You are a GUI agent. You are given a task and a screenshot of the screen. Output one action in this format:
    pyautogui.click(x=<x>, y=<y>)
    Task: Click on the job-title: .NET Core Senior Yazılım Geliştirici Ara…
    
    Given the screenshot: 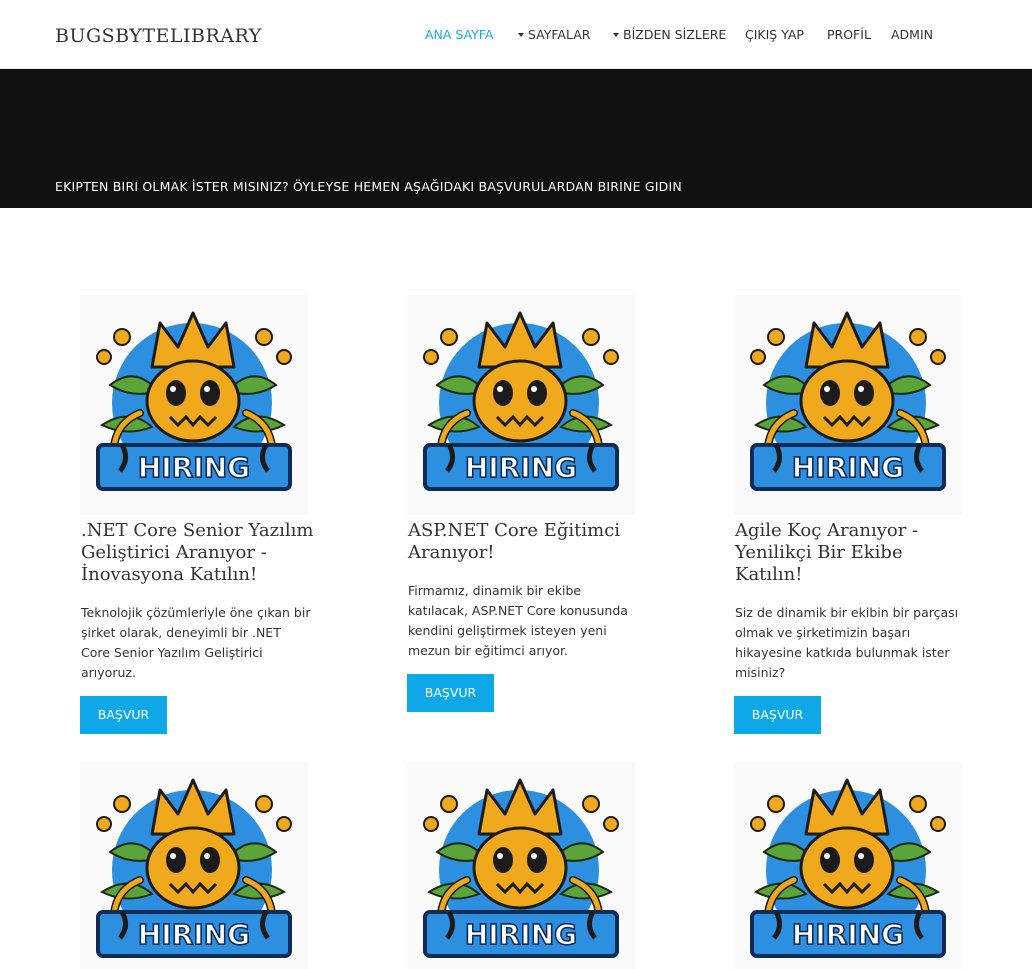 What is the action you would take?
    pyautogui.click(x=201, y=553)
    